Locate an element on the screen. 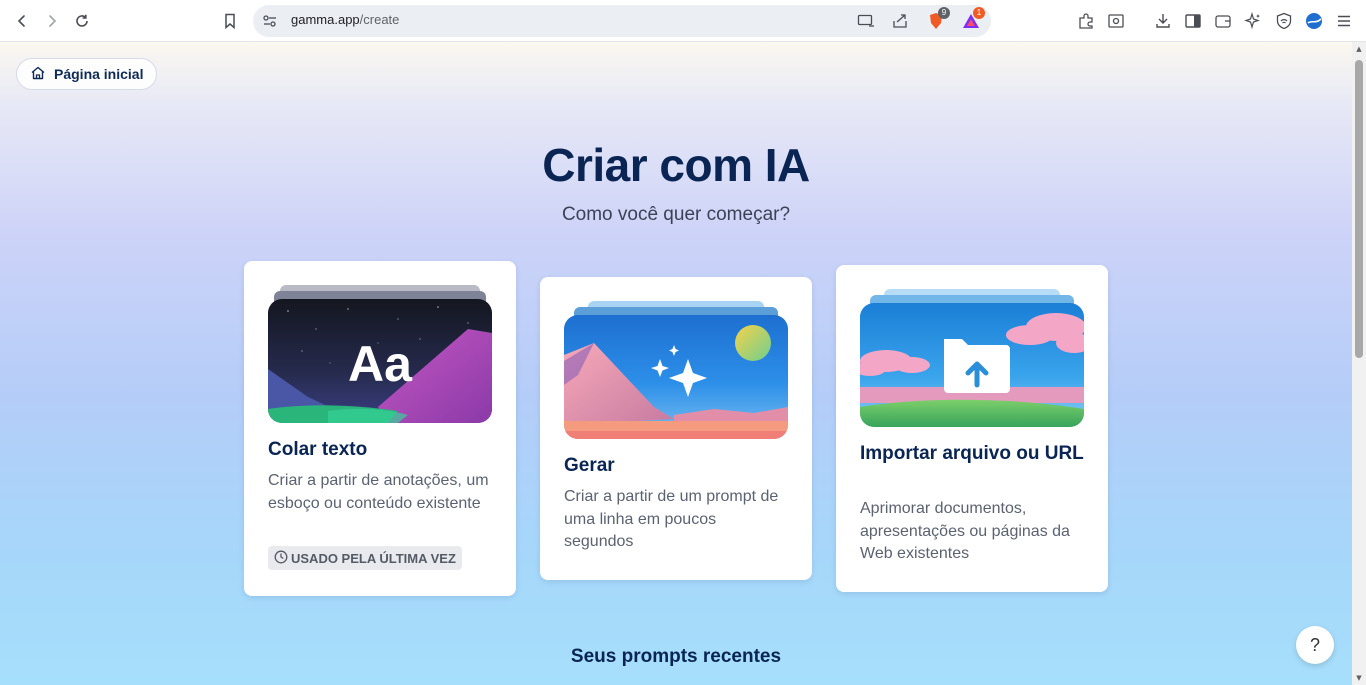  browser-toolbar: gamma.app/create 9 1 is located at coordinates (683, 21).